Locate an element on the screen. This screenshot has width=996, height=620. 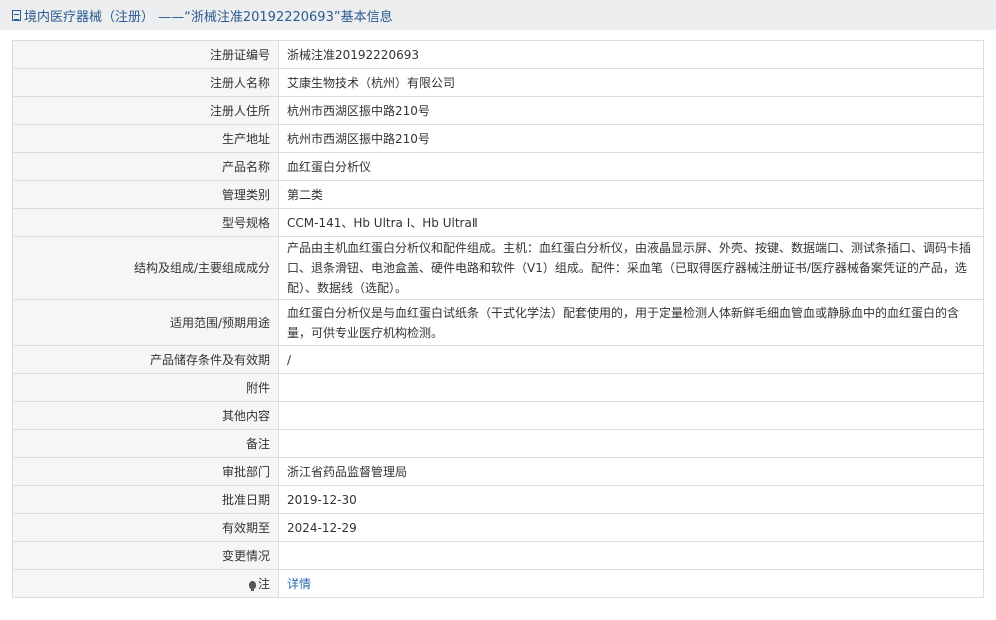
table-row: 产品储存条件及有效期 / is located at coordinates (498, 359).